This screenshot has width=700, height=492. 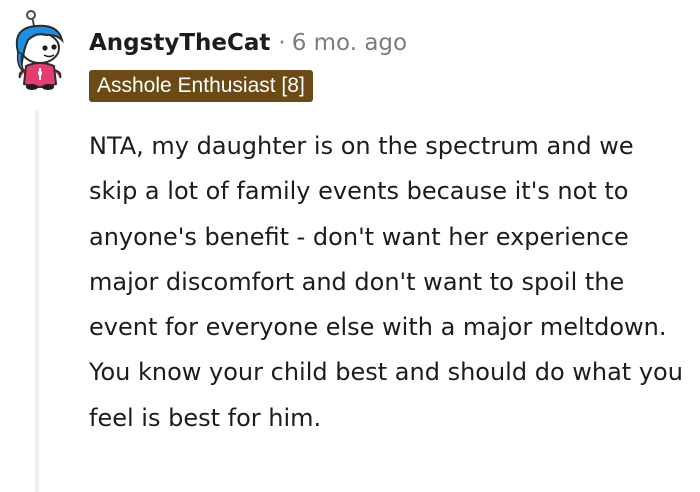 I want to click on snoo-avatar-icon, so click(x=39, y=50).